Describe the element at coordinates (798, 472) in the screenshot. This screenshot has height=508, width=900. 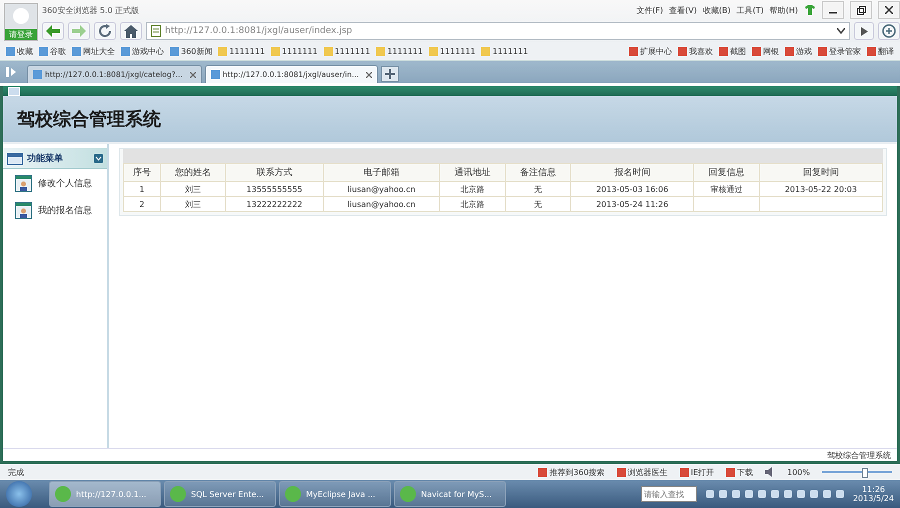
I see `zoom-level: 100%` at that location.